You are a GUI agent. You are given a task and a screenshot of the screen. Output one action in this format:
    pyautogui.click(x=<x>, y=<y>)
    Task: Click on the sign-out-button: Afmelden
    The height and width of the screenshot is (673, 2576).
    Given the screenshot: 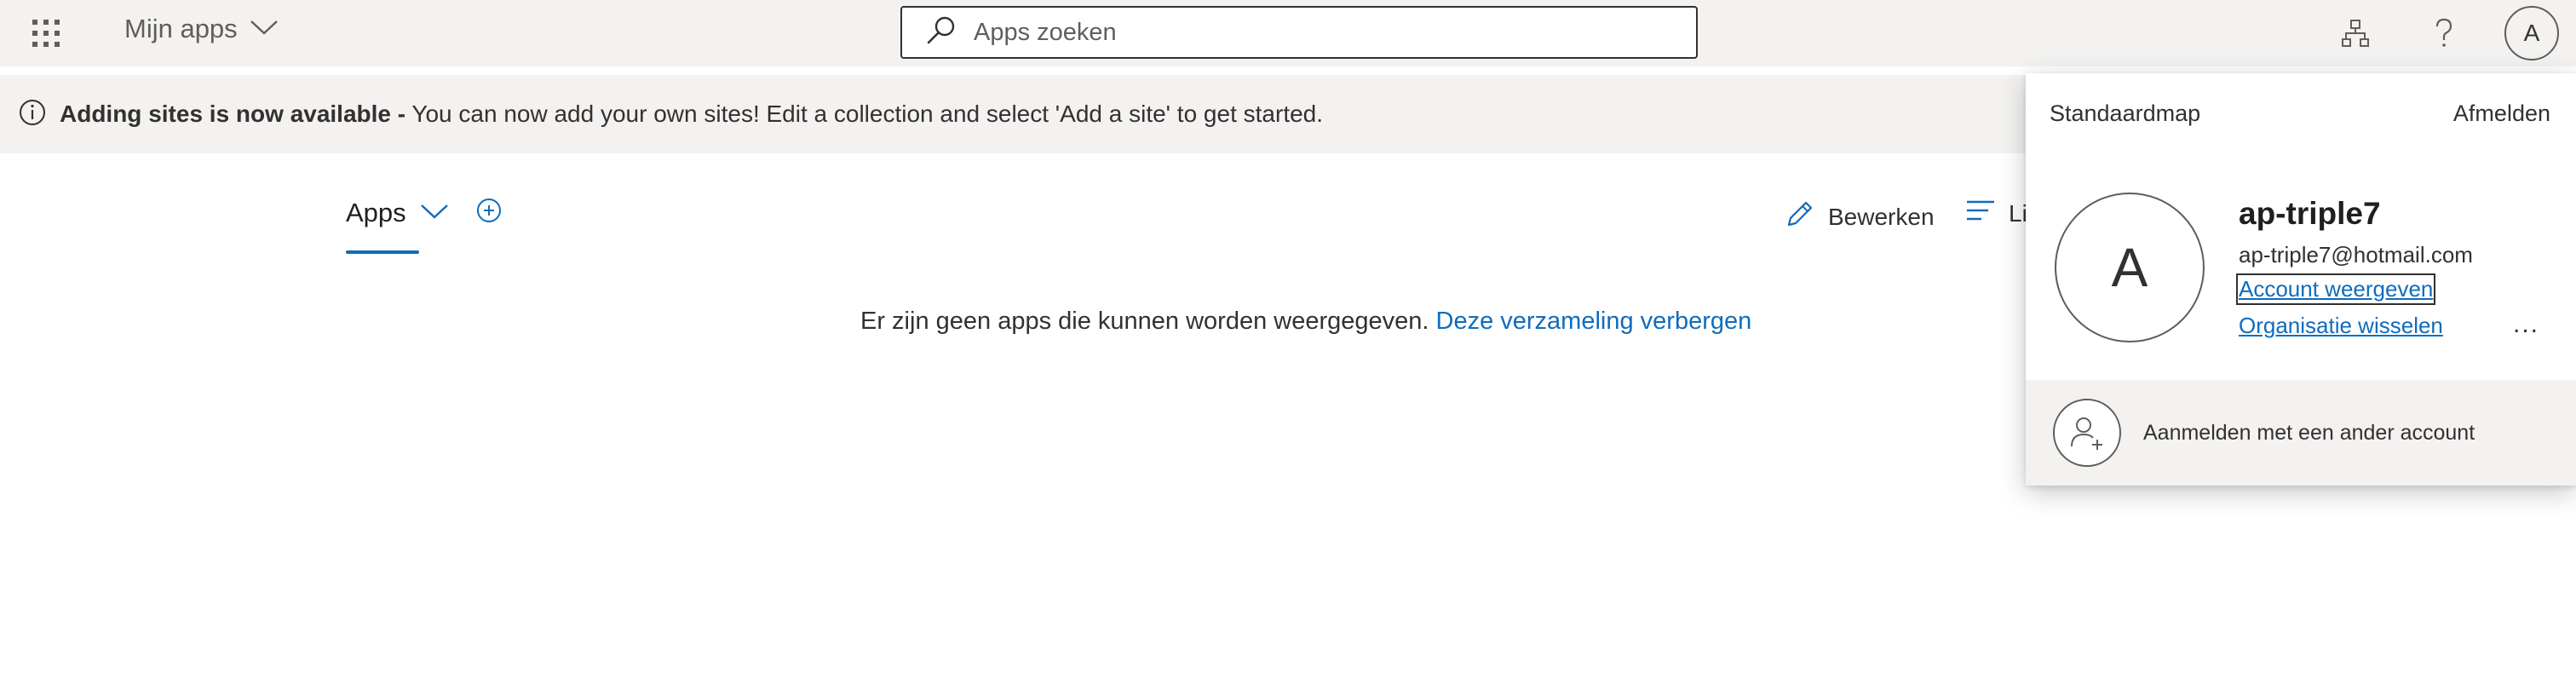 What is the action you would take?
    pyautogui.click(x=2502, y=114)
    